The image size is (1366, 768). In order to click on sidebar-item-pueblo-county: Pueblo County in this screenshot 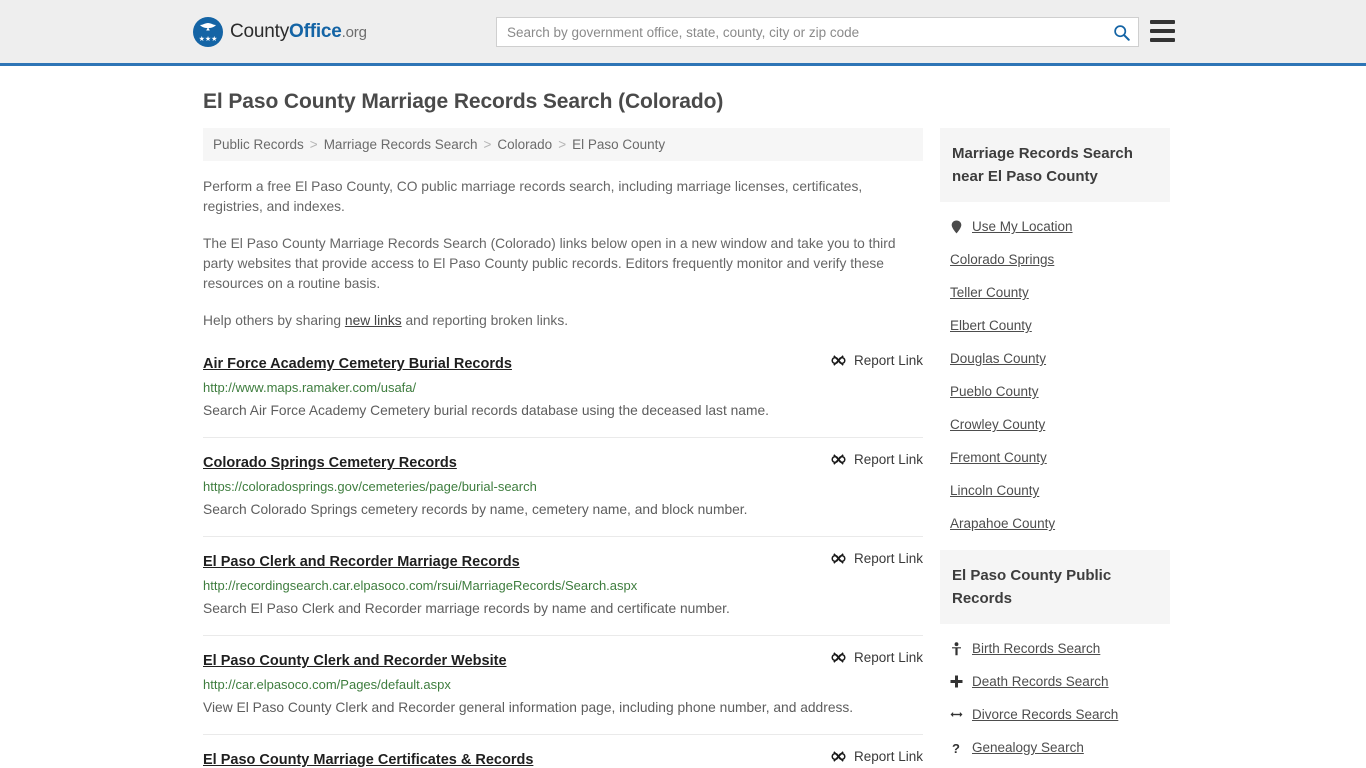, I will do `click(1055, 391)`.